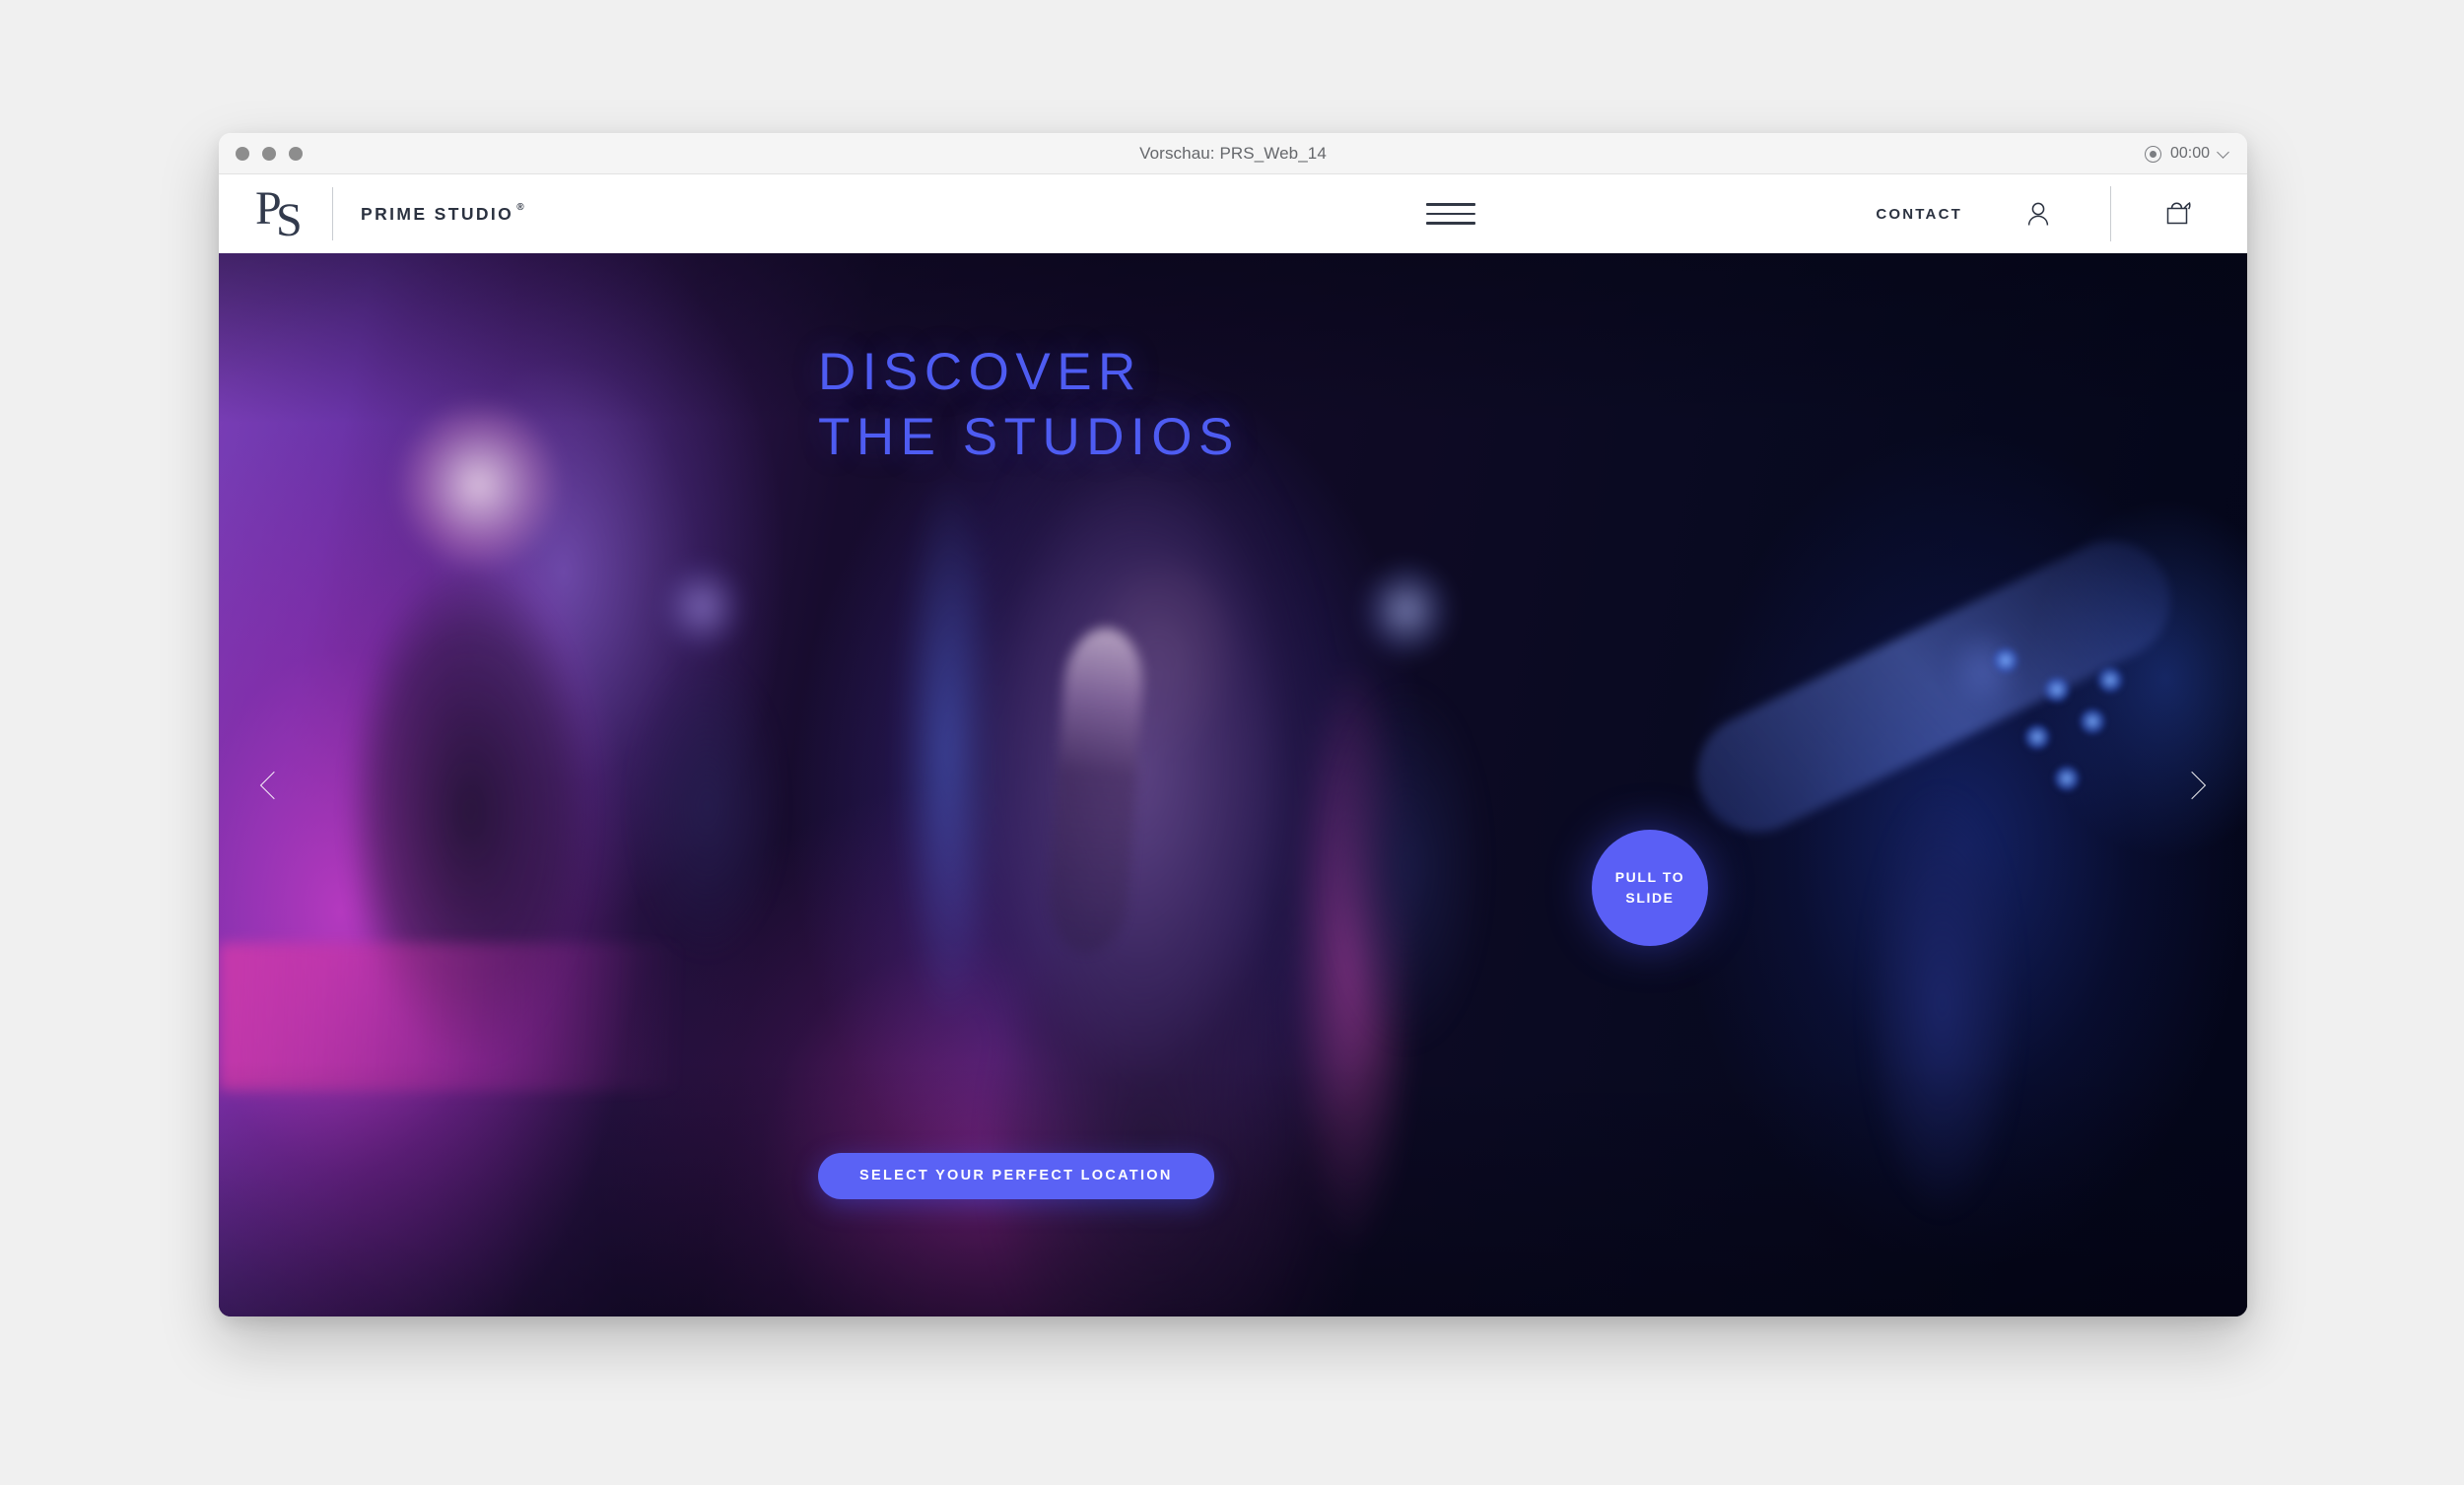  What do you see at coordinates (1029, 404) in the screenshot?
I see `hero-headline: DISCOVER THE STUDIOS` at bounding box center [1029, 404].